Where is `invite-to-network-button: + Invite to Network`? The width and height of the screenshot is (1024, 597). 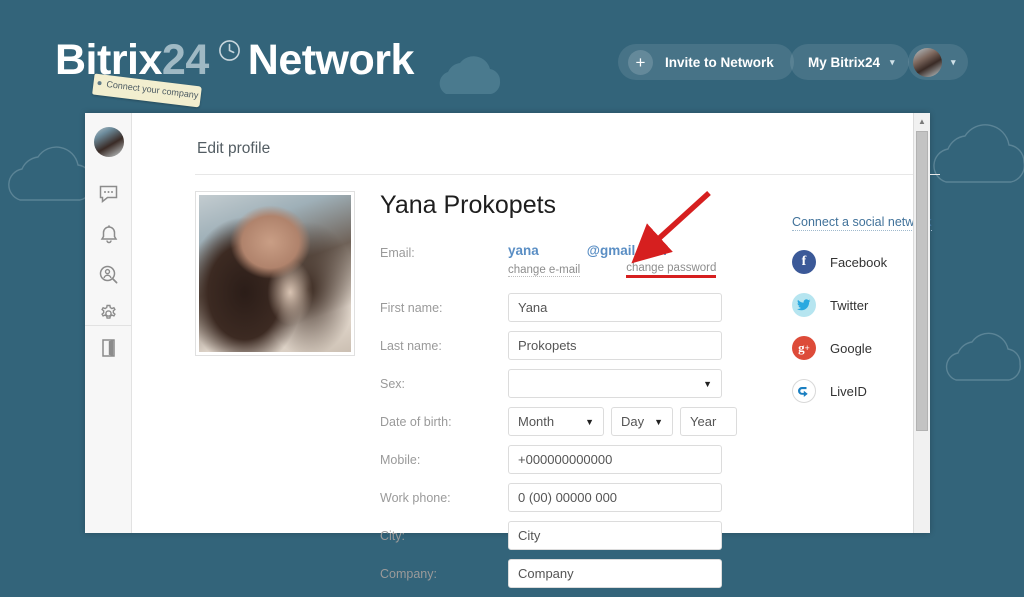
invite-to-network-button: + Invite to Network is located at coordinates (706, 62).